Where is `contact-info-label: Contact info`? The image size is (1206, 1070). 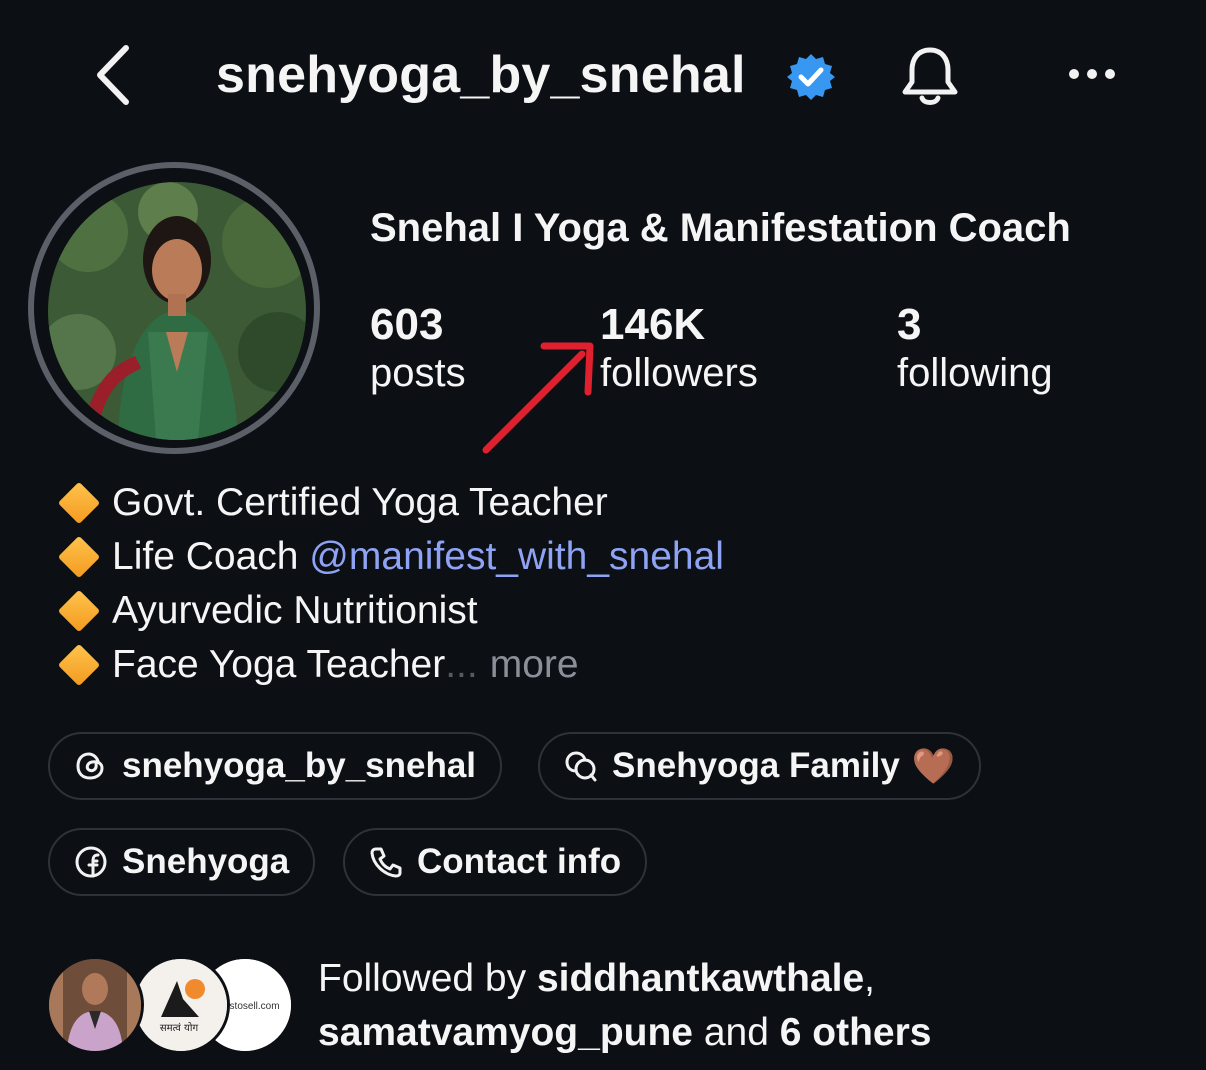 contact-info-label: Contact info is located at coordinates (519, 861).